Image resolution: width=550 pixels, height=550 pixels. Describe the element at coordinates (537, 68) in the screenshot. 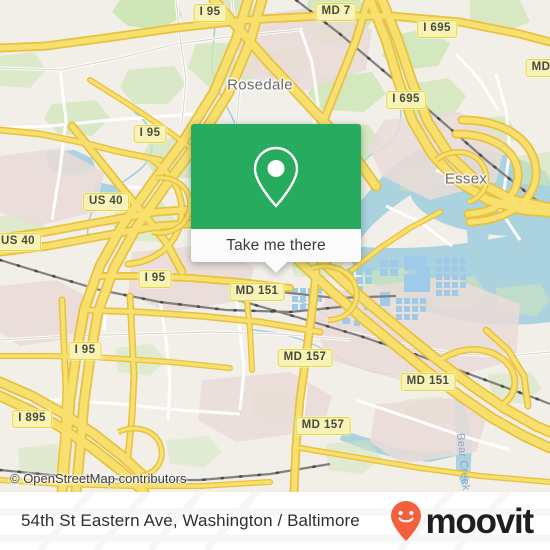

I see `road-shield: MD` at that location.